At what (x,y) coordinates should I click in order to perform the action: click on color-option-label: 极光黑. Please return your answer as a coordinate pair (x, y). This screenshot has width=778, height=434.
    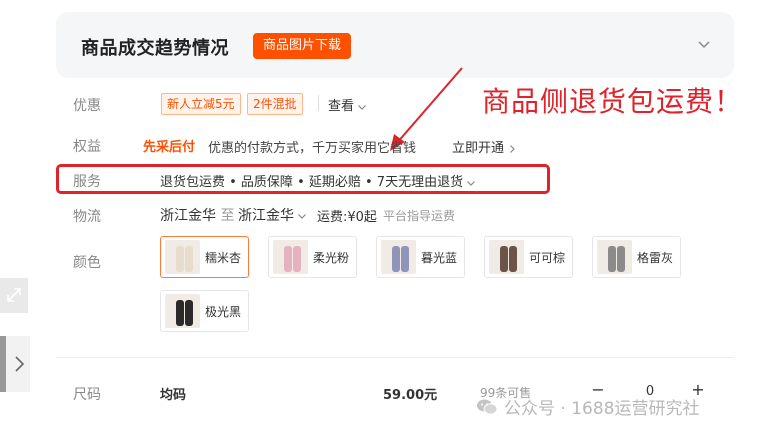
    Looking at the image, I should click on (223, 312).